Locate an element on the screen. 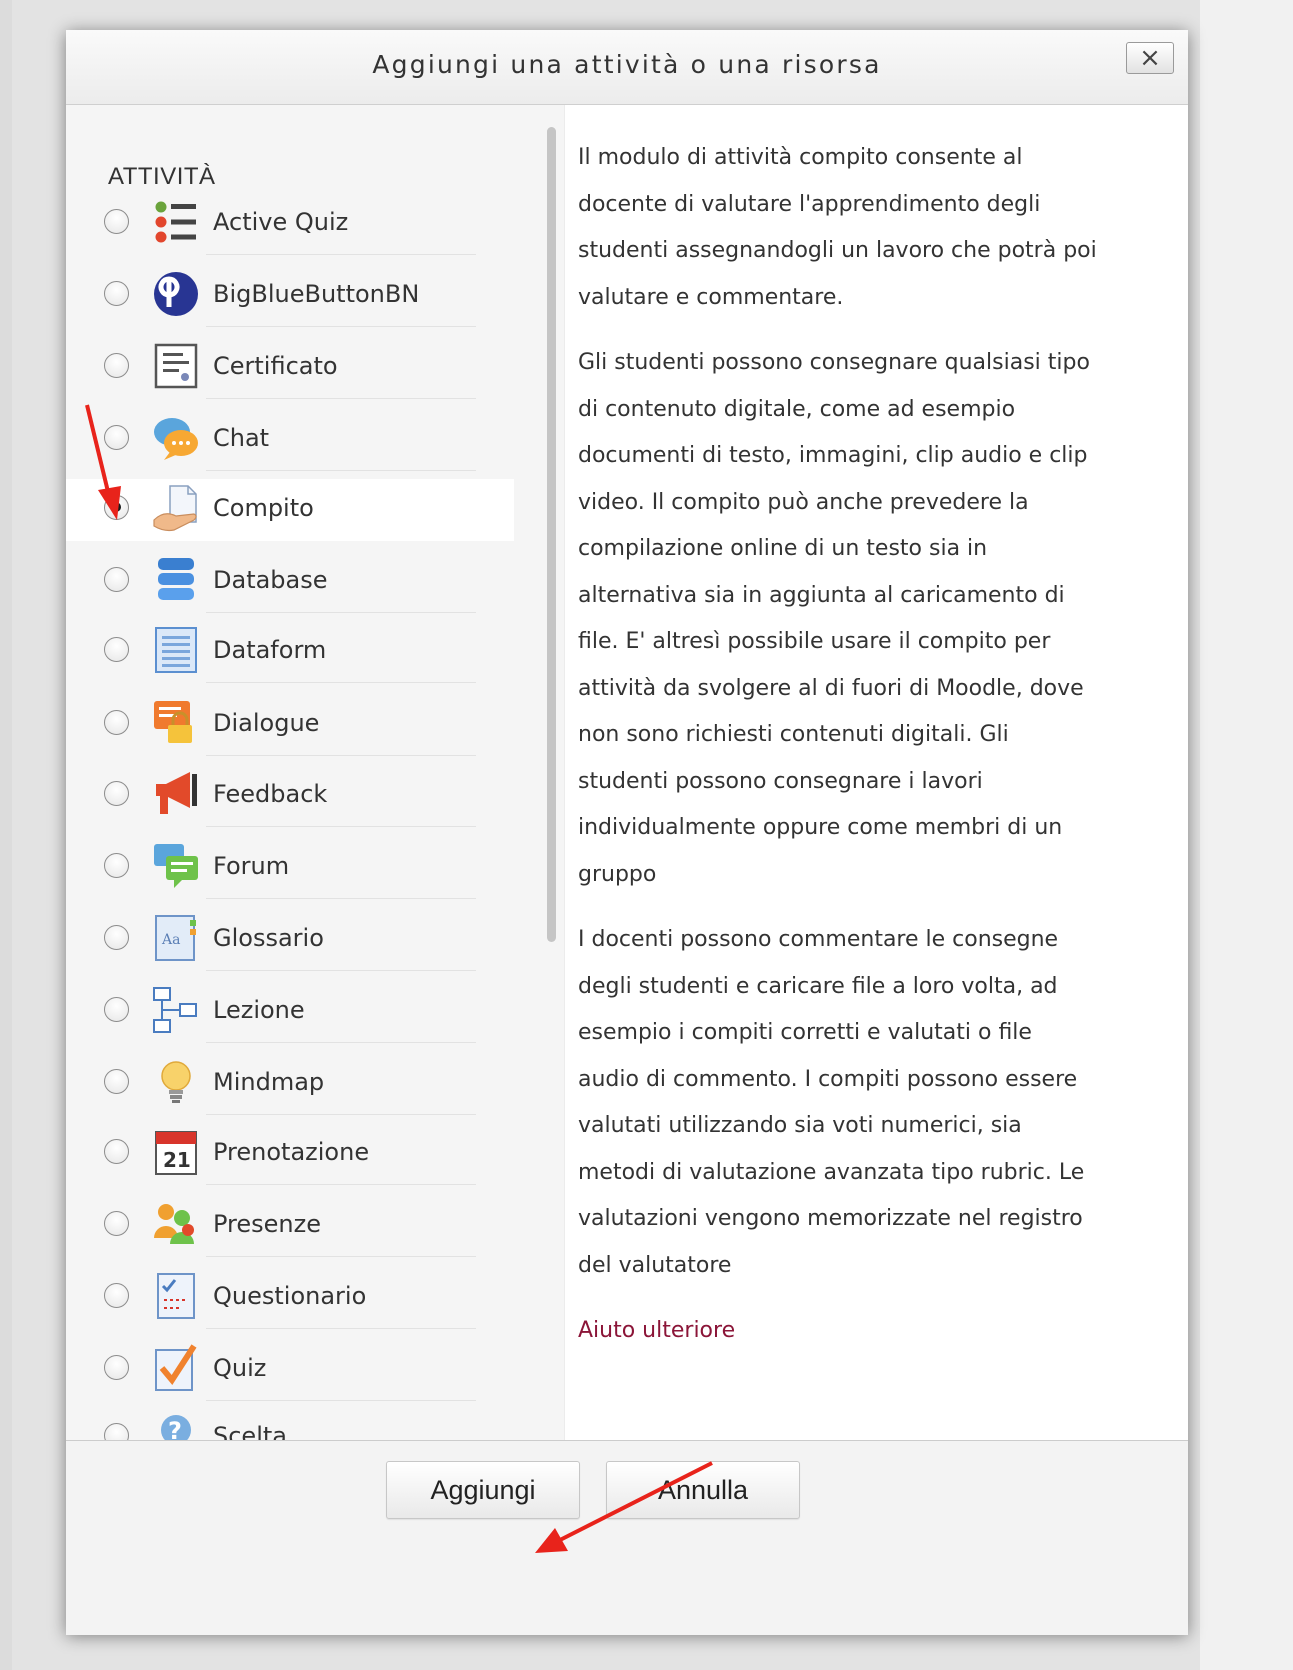 The height and width of the screenshot is (1670, 1293). option-questionario: Questionario is located at coordinates (290, 1298).